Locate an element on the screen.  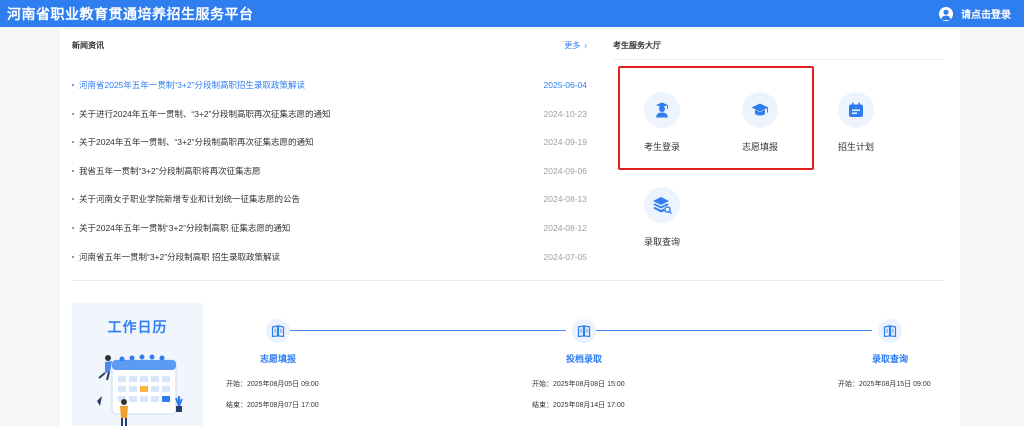
section-divider is located at coordinates (508, 280).